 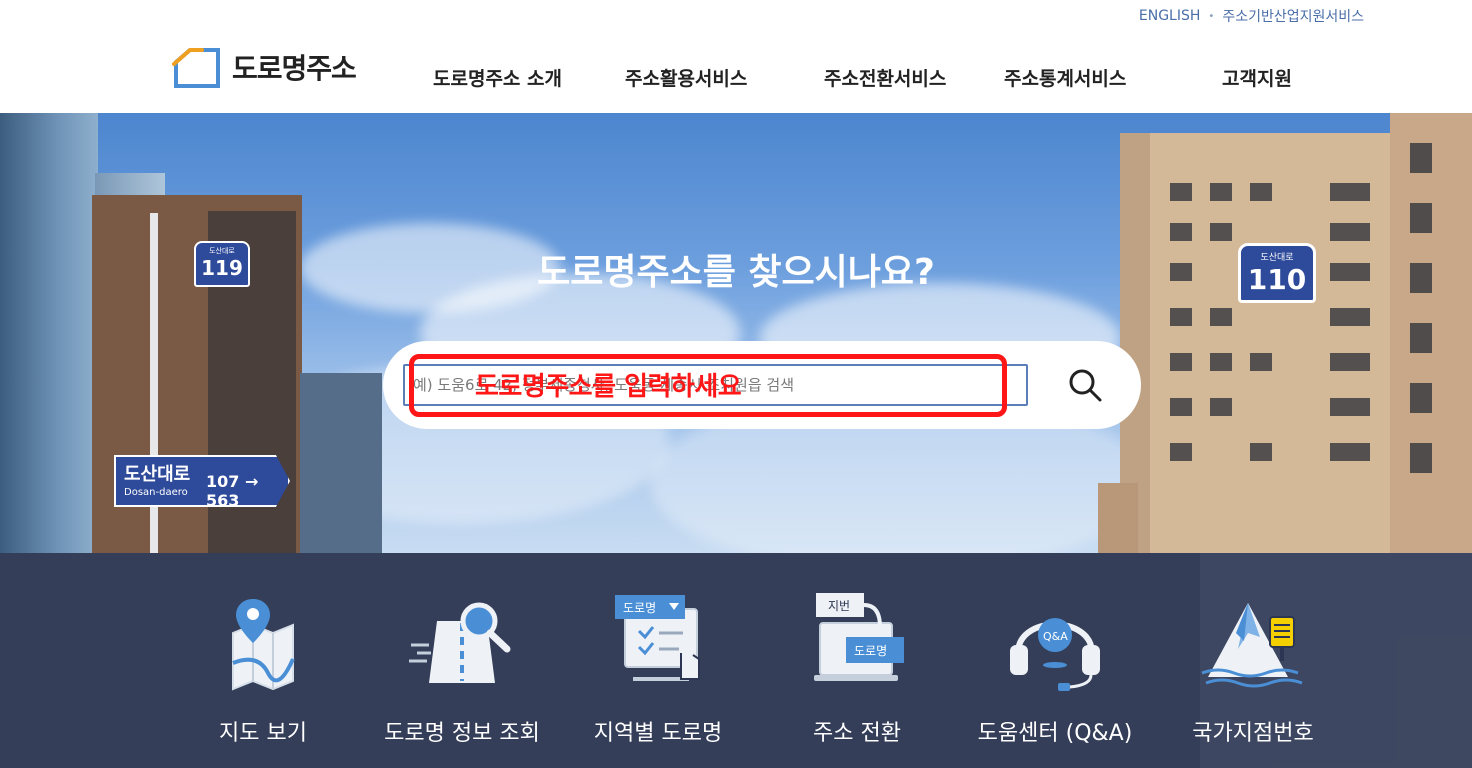 I want to click on main-navigation: 도로명주소 소개 주소활용서비스 주소전환서비스 주소통계서비스 고객지원, so click(x=736, y=79).